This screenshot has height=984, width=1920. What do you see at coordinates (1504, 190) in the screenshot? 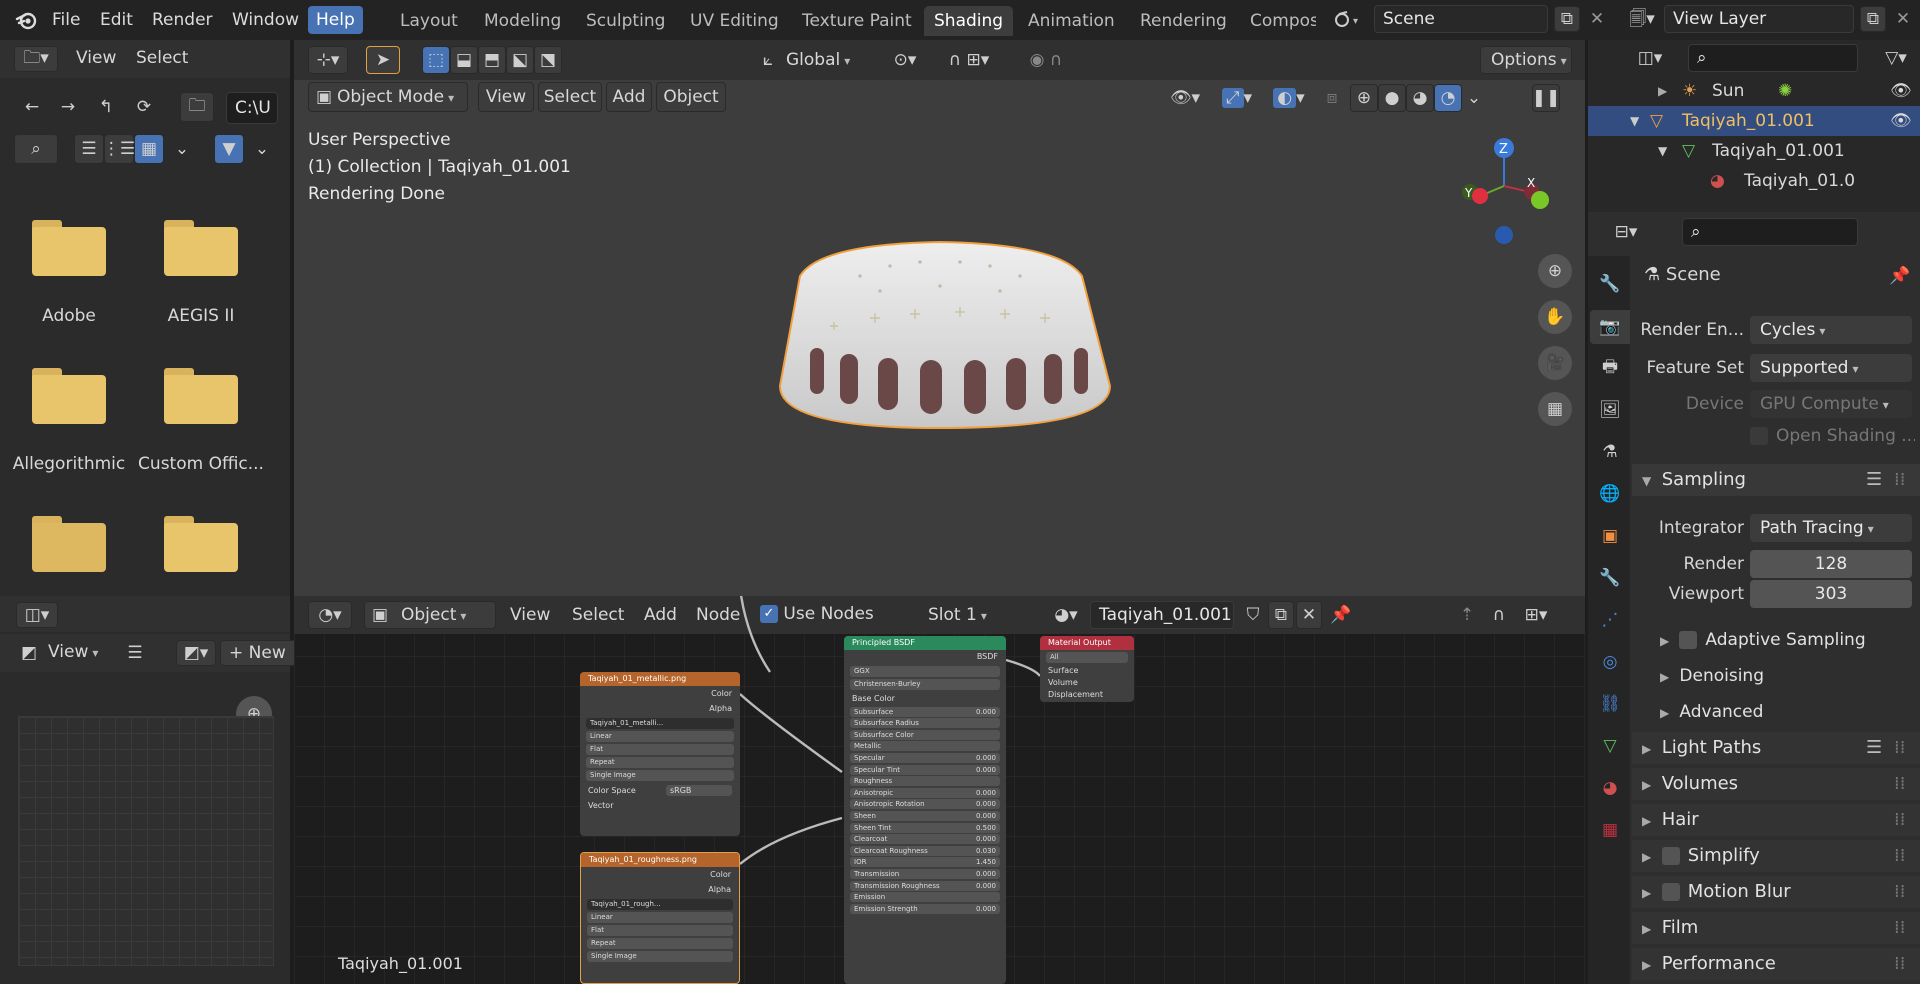
I see `navigation-gizmo: Z Y X` at bounding box center [1504, 190].